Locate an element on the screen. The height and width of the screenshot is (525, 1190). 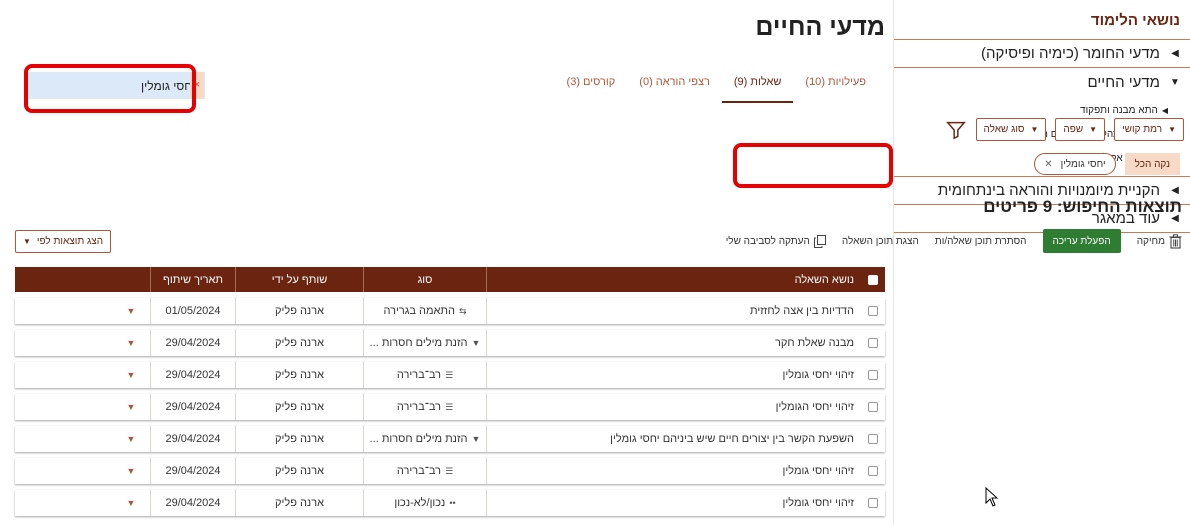
caret-left-icon: ◀ is located at coordinates (1164, 110).